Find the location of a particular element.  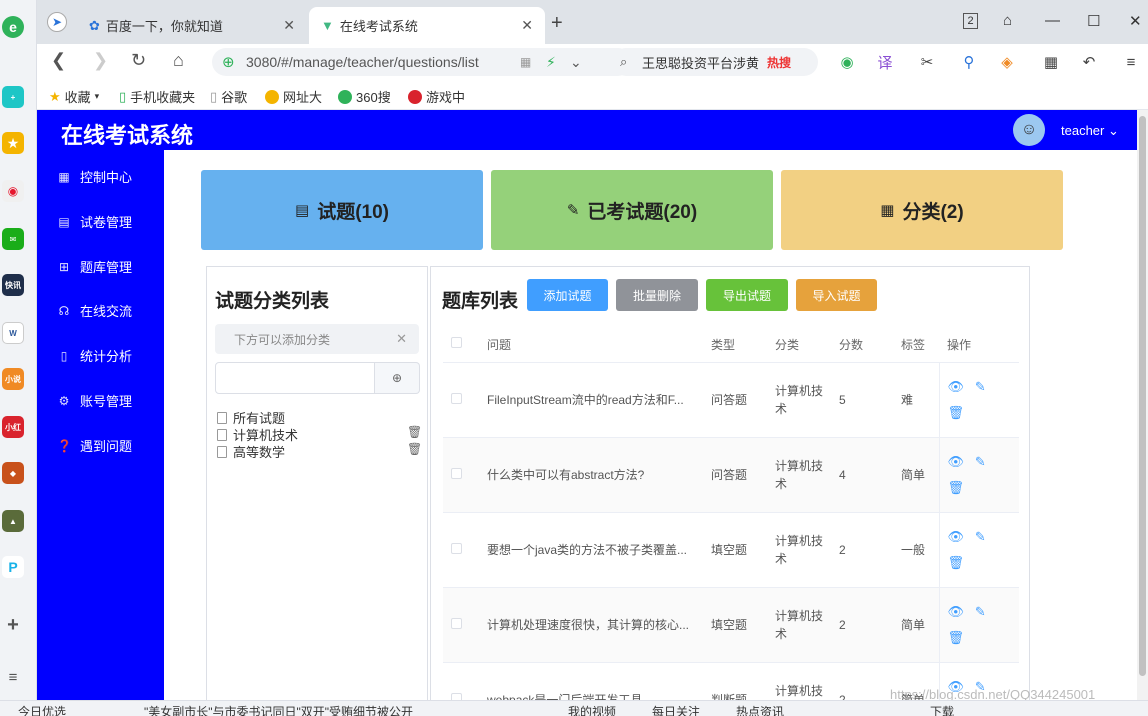

sidebar-item-control-center: ▦ 控制中心 is located at coordinates (94, 176).